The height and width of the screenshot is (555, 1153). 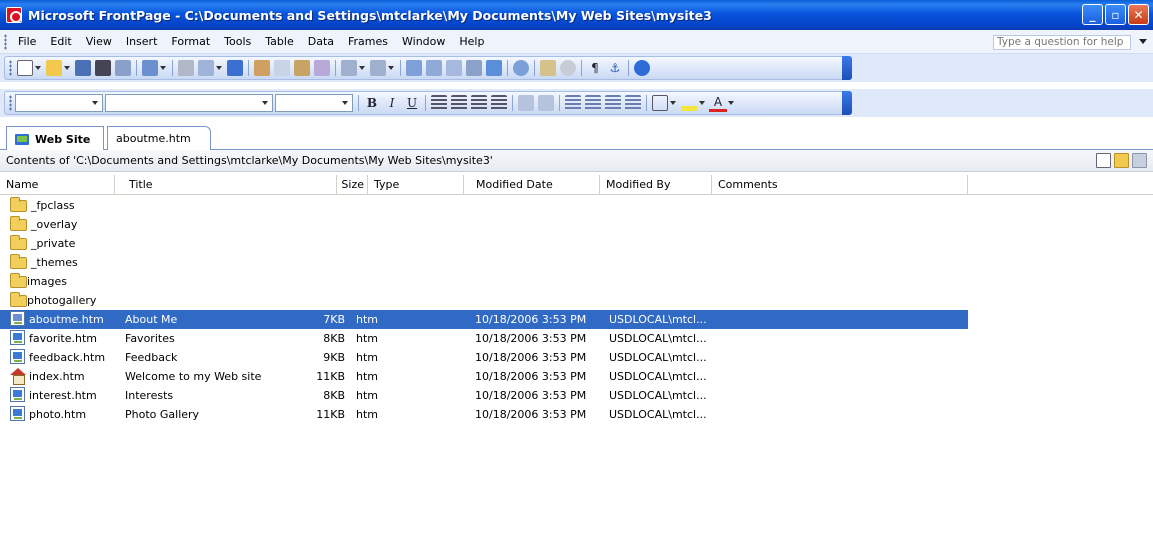 What do you see at coordinates (546, 103) in the screenshot?
I see `decrease-font-icon` at bounding box center [546, 103].